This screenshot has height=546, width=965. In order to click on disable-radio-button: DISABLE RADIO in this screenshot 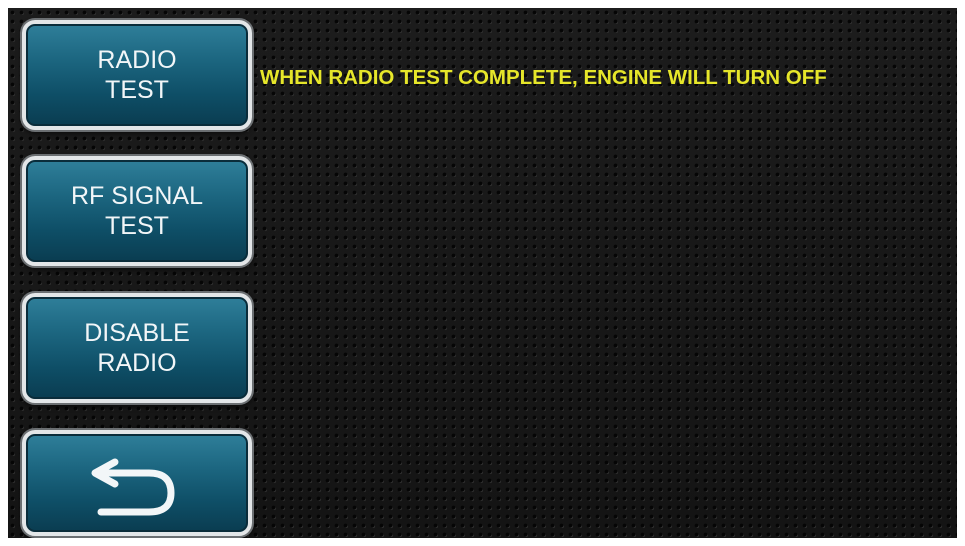, I will do `click(137, 348)`.